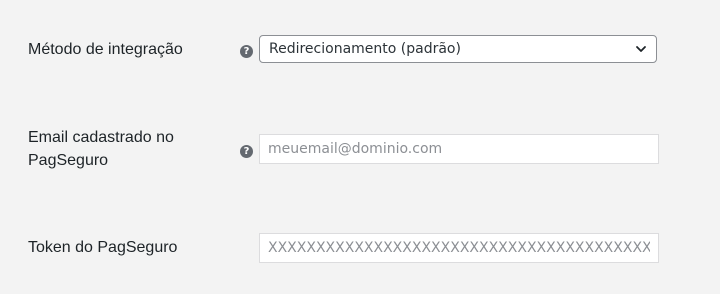 The height and width of the screenshot is (294, 720). What do you see at coordinates (641, 49) in the screenshot?
I see `chevron-down-icon` at bounding box center [641, 49].